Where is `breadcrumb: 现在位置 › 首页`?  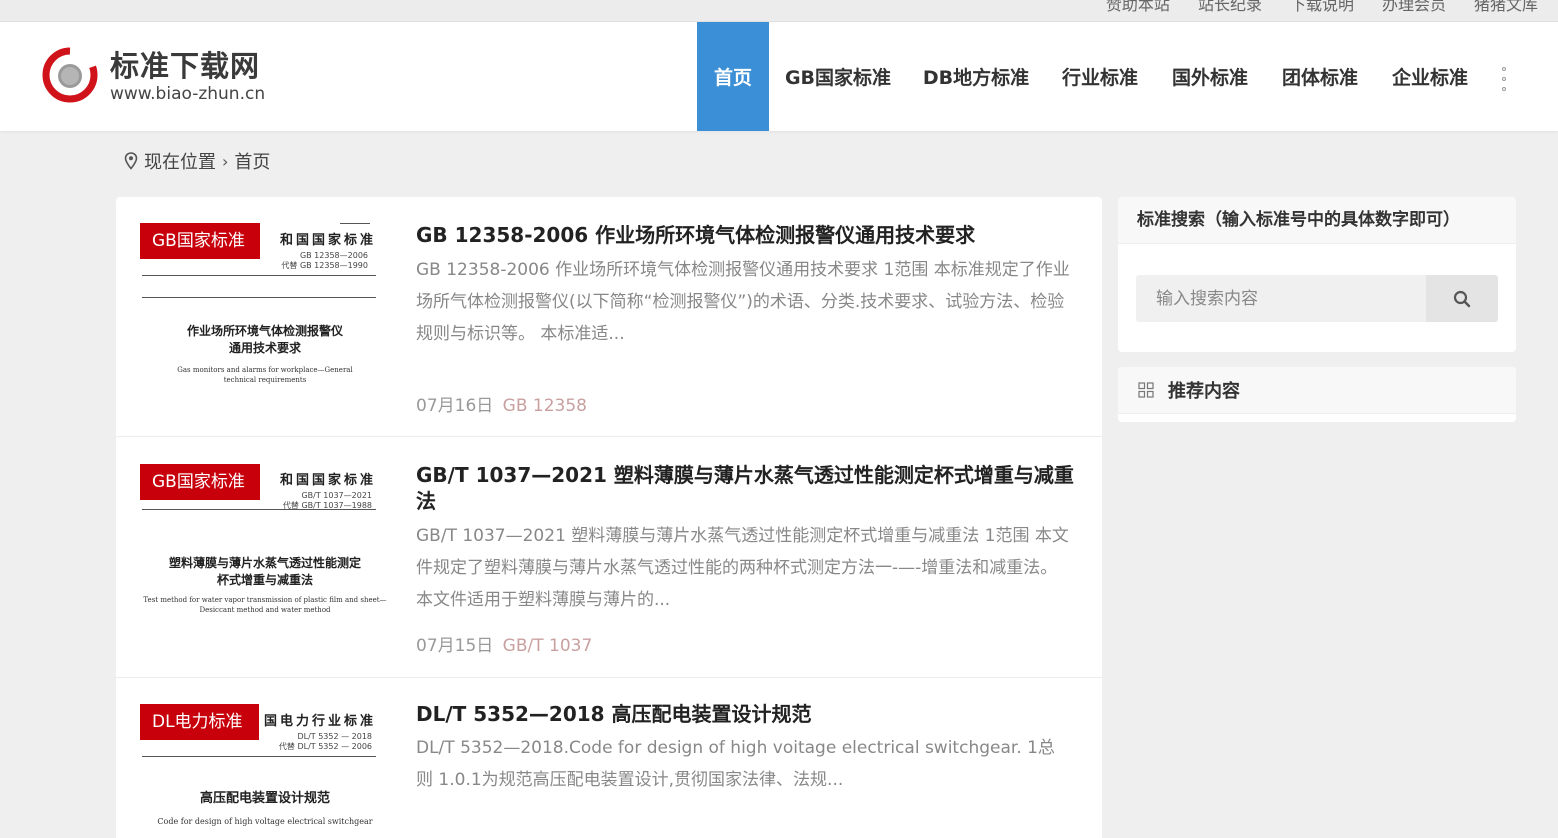 breadcrumb: 现在位置 › 首页 is located at coordinates (197, 161).